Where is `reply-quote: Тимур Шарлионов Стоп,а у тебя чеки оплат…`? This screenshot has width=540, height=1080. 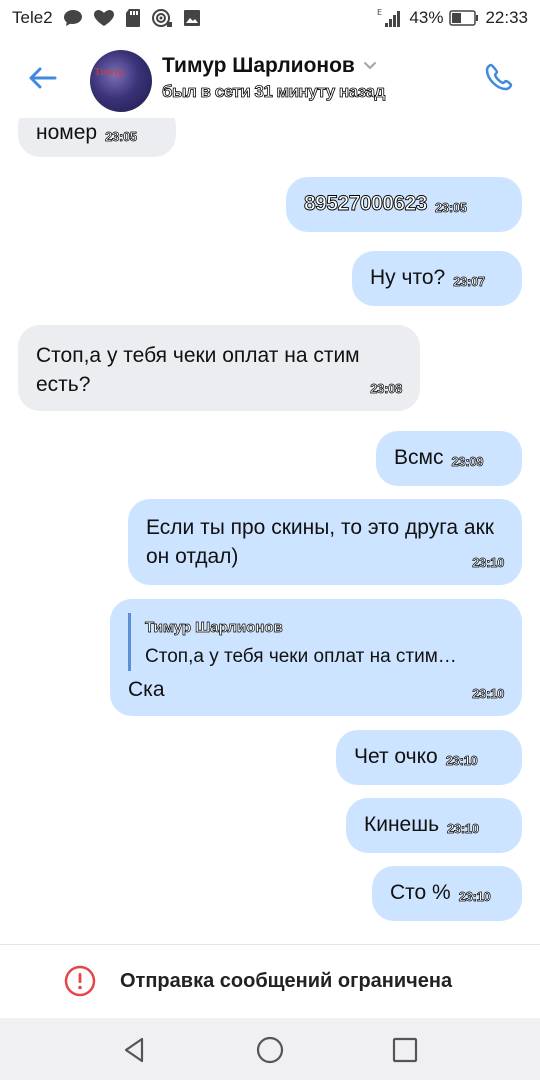 reply-quote: Тимур Шарлионов Стоп,а у тебя чеки оплат… is located at coordinates (316, 642).